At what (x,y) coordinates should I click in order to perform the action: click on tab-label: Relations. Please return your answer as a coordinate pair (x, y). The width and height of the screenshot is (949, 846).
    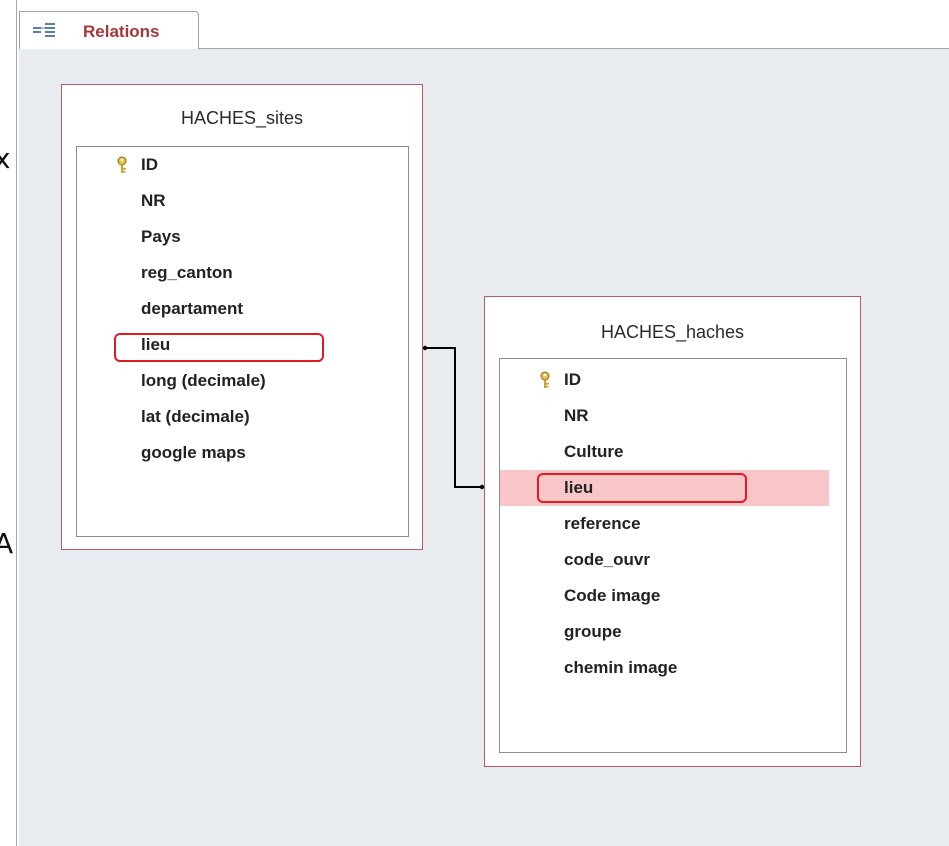
    Looking at the image, I should click on (121, 31).